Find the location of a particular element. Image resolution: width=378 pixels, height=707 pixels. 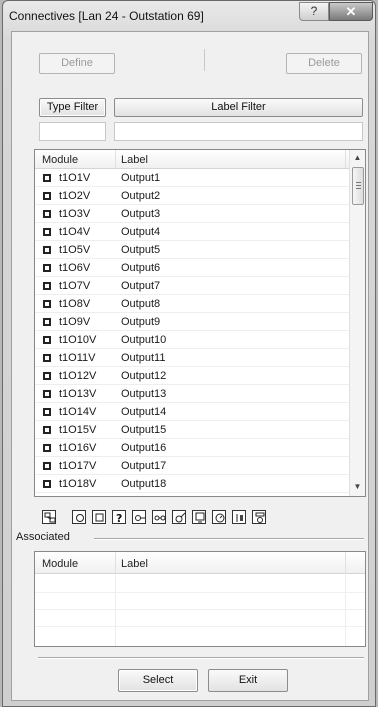

table-row: t1O4V Output4 is located at coordinates (192, 232).